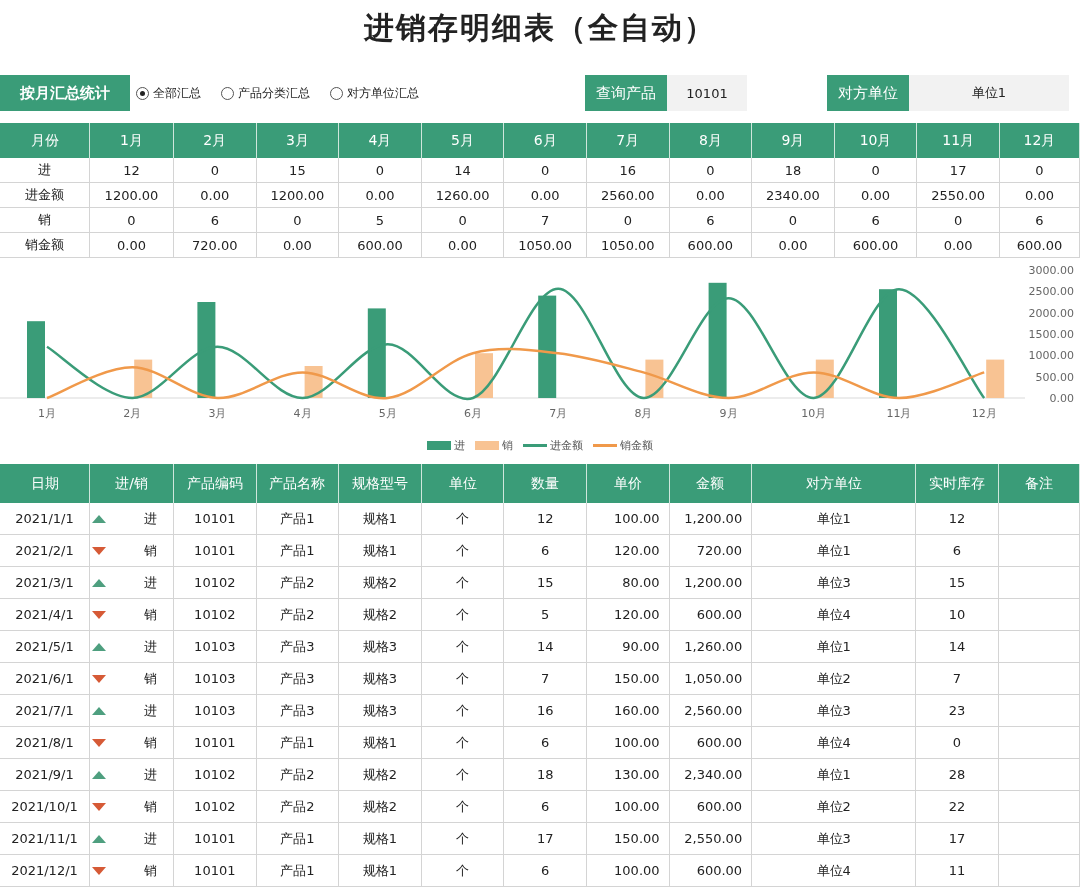 Image resolution: width=1080 pixels, height=894 pixels. Describe the element at coordinates (298, 140) in the screenshot. I see `column-header: 3月` at that location.